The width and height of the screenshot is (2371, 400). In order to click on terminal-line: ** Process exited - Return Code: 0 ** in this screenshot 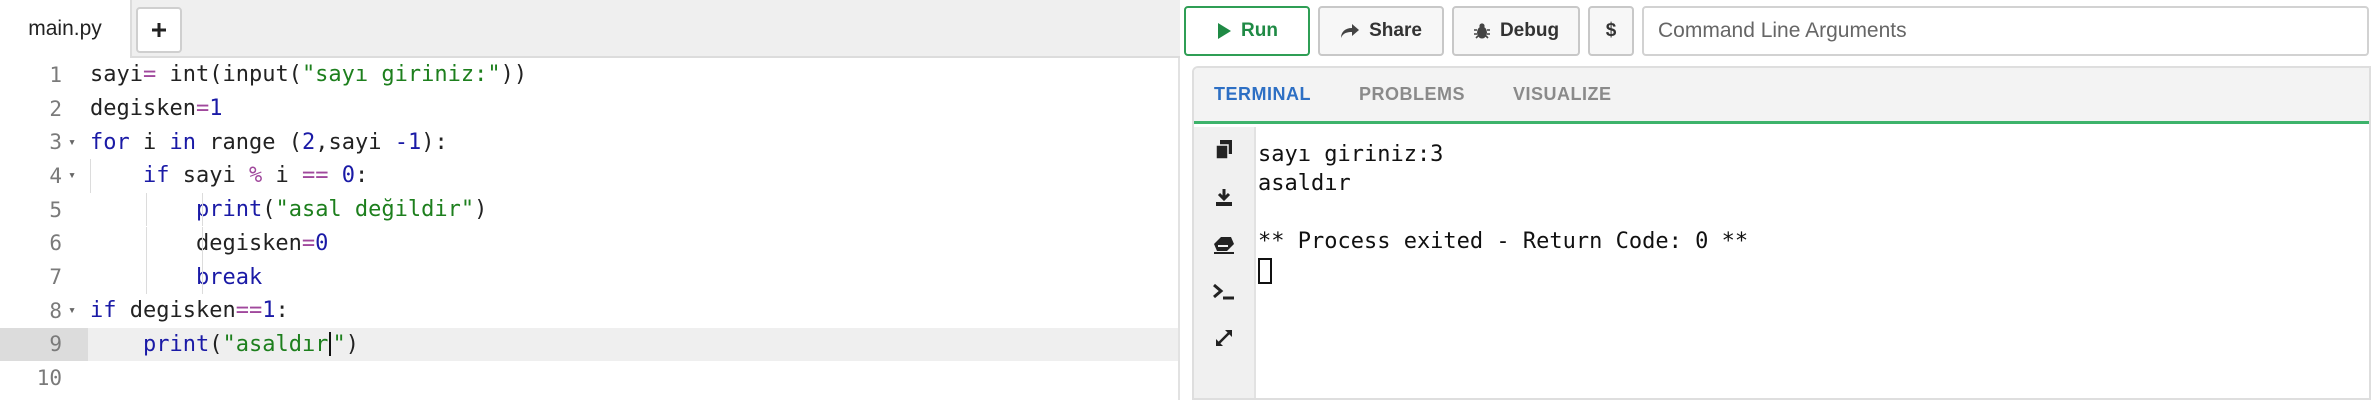, I will do `click(1503, 241)`.